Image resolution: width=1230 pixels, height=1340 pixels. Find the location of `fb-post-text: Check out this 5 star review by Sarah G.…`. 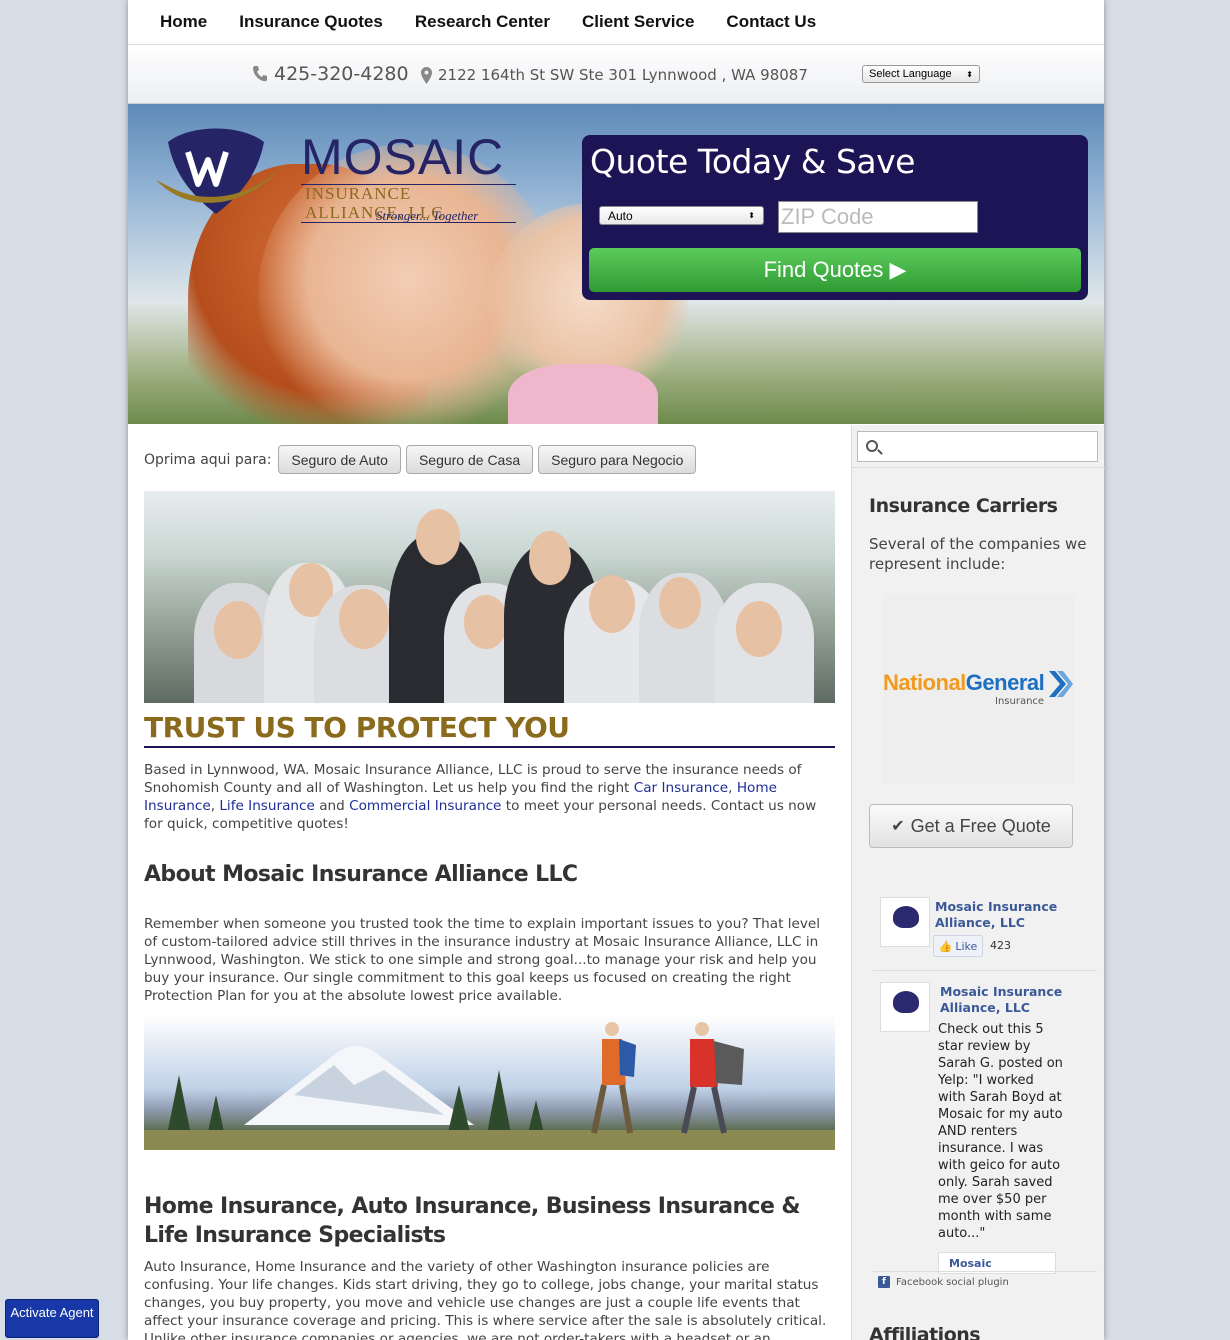

fb-post-text: Check out this 5 star review by Sarah G.… is located at coordinates (1000, 1131).